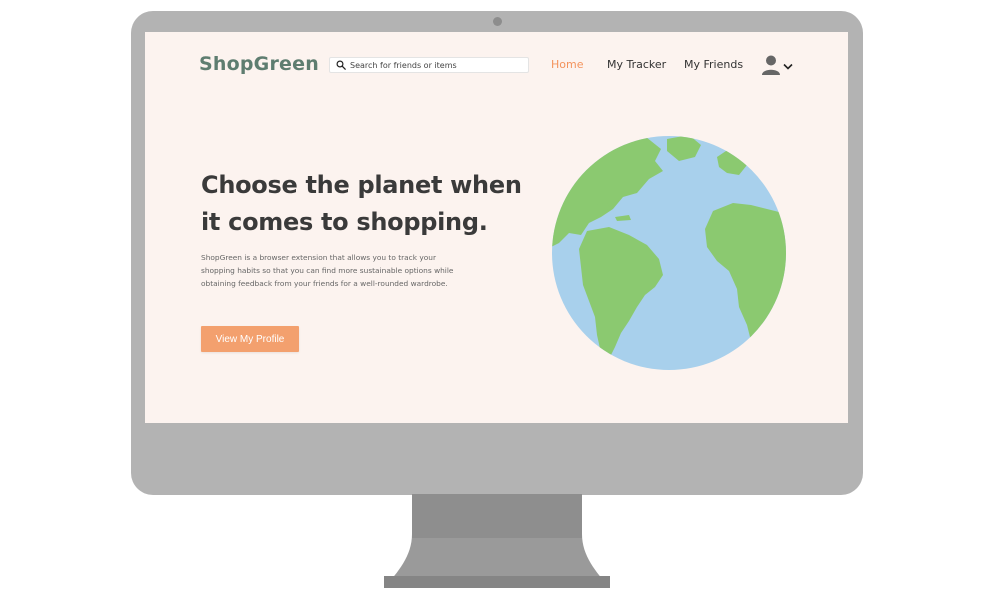  What do you see at coordinates (636, 64) in the screenshot?
I see `nav-my-tracker: My Tracker` at bounding box center [636, 64].